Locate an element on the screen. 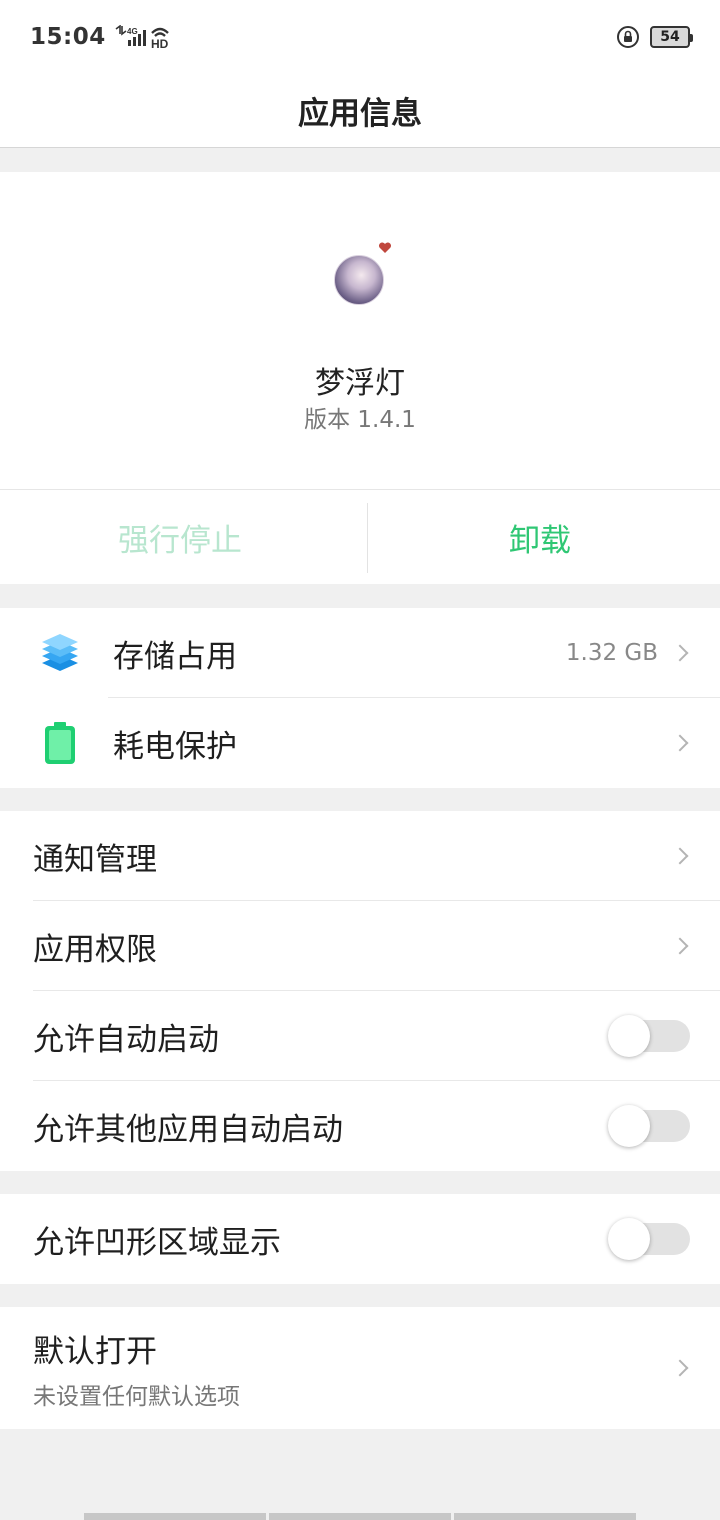  status-time: 15:04 is located at coordinates (68, 37).